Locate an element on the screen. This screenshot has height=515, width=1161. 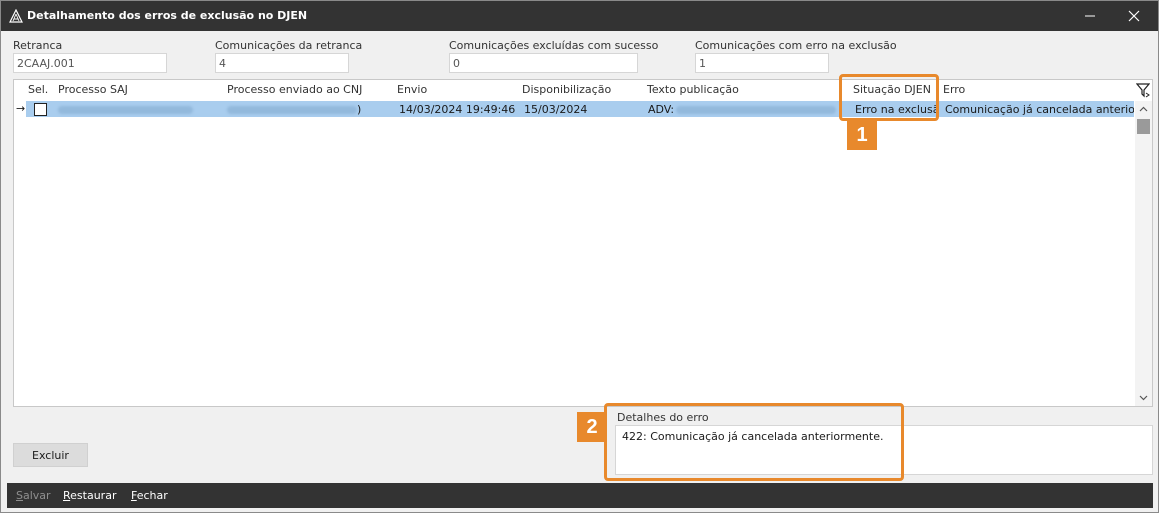
minimize-button is located at coordinates (1090, 16).